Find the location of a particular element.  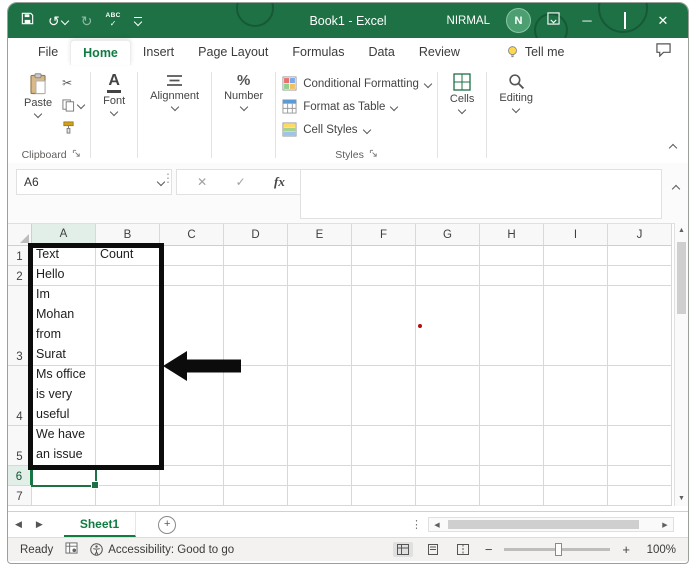

close-button: ✕ is located at coordinates (663, 20).